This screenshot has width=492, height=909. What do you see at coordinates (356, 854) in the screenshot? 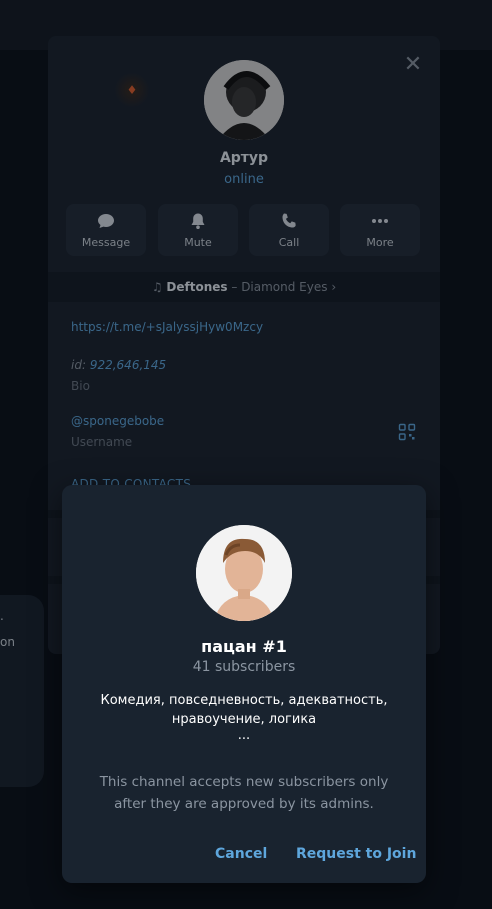
I see `request-to-join-button: Request to Join` at bounding box center [356, 854].